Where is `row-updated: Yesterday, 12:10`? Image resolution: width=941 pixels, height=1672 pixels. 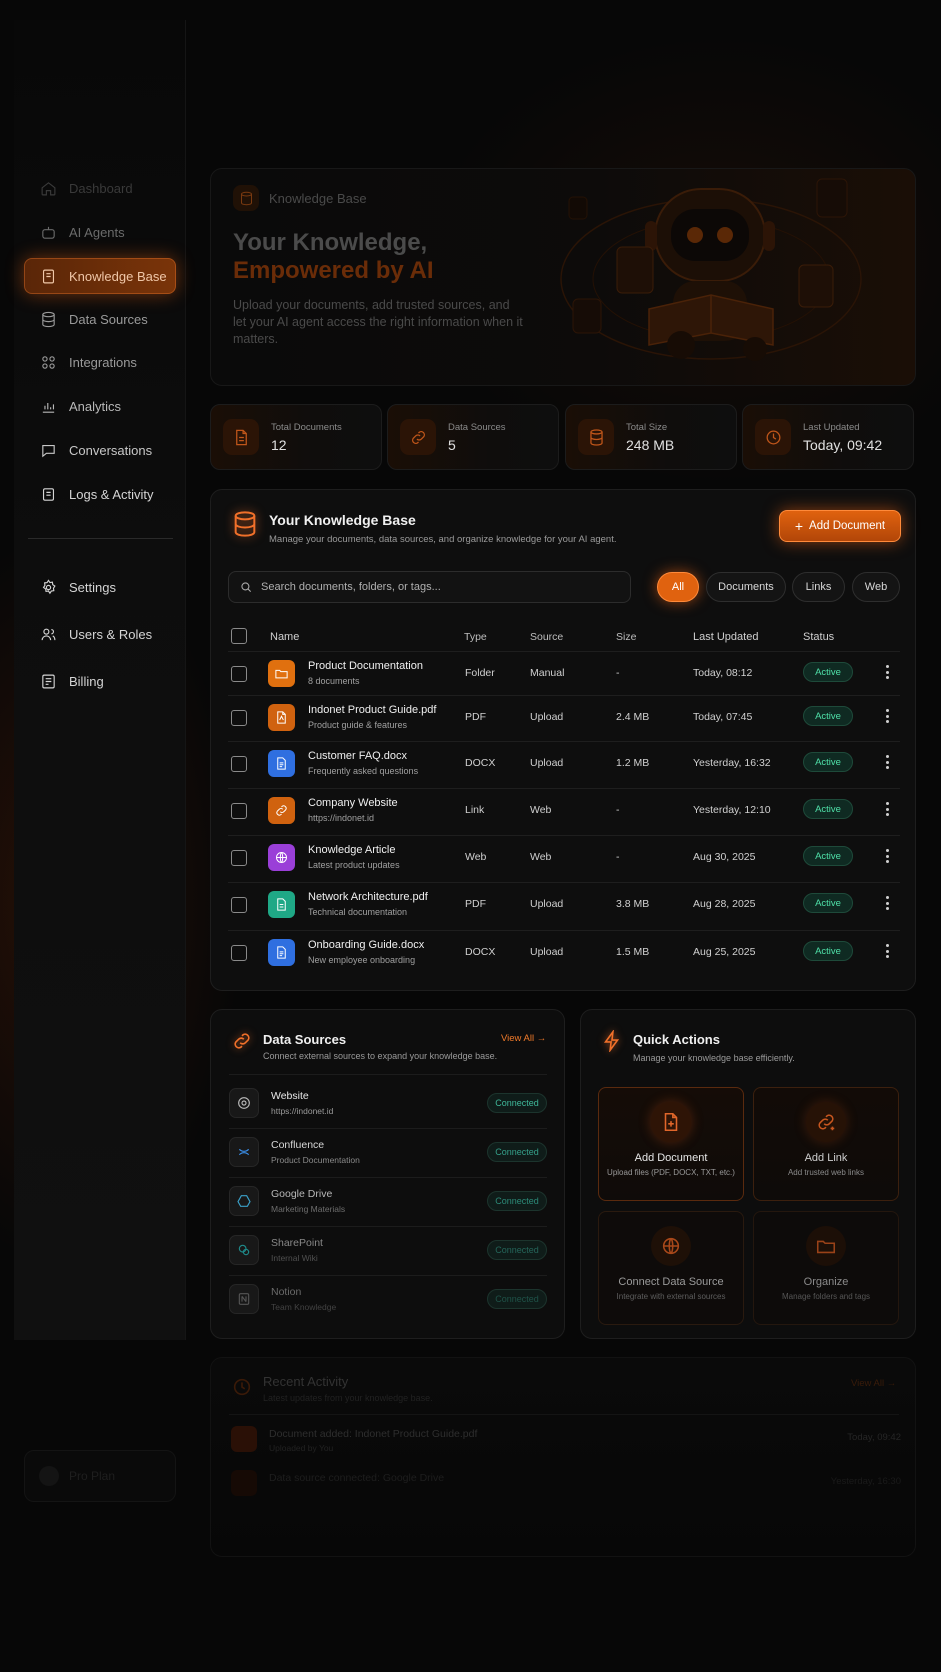
row-updated: Yesterday, 12:10 is located at coordinates (732, 810).